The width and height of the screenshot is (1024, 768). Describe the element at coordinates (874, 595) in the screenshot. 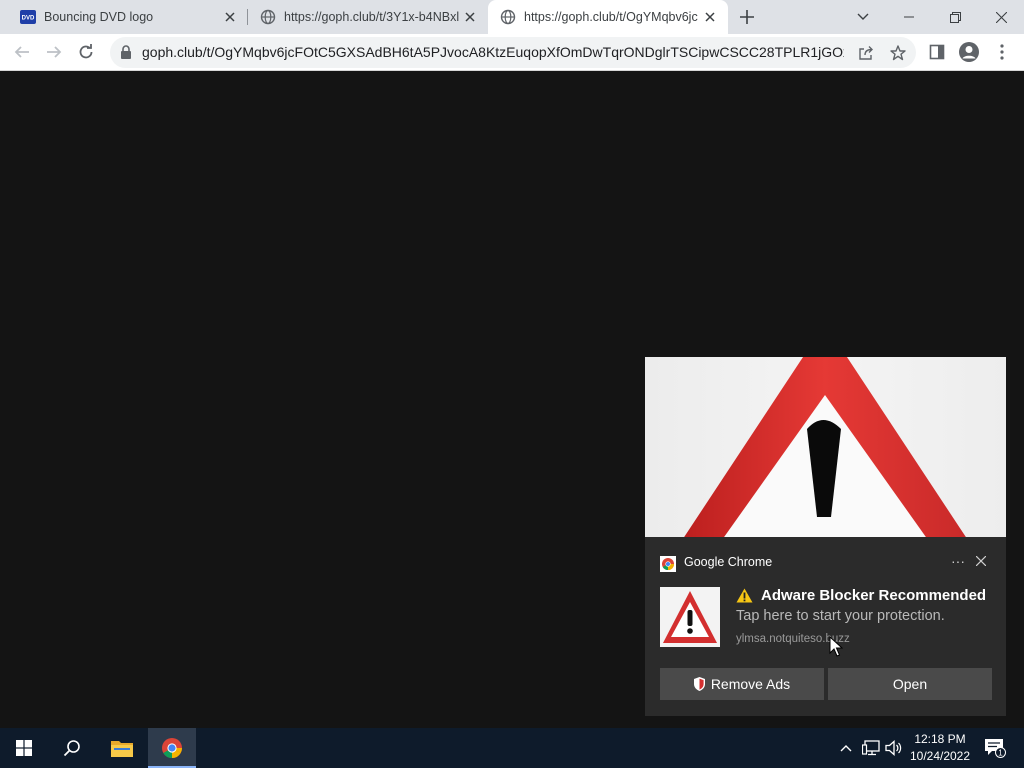

I see `notification-title-text: Adware Blocker Recommended` at that location.